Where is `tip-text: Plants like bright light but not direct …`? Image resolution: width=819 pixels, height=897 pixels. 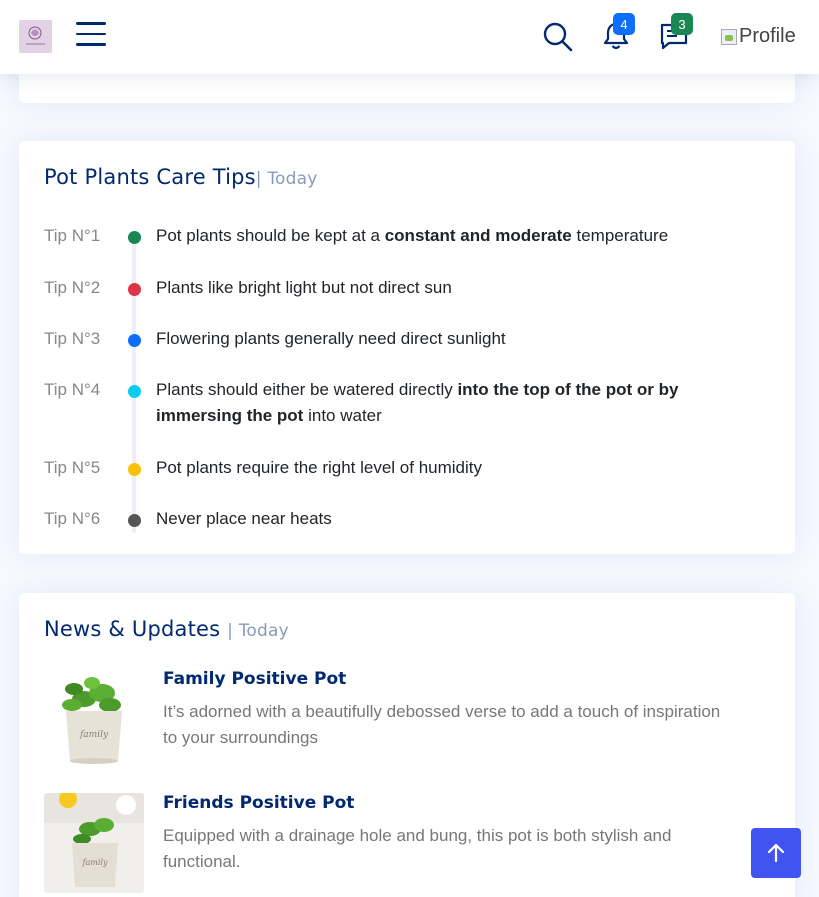
tip-text: Plants like bright light but not direct … is located at coordinates (304, 287).